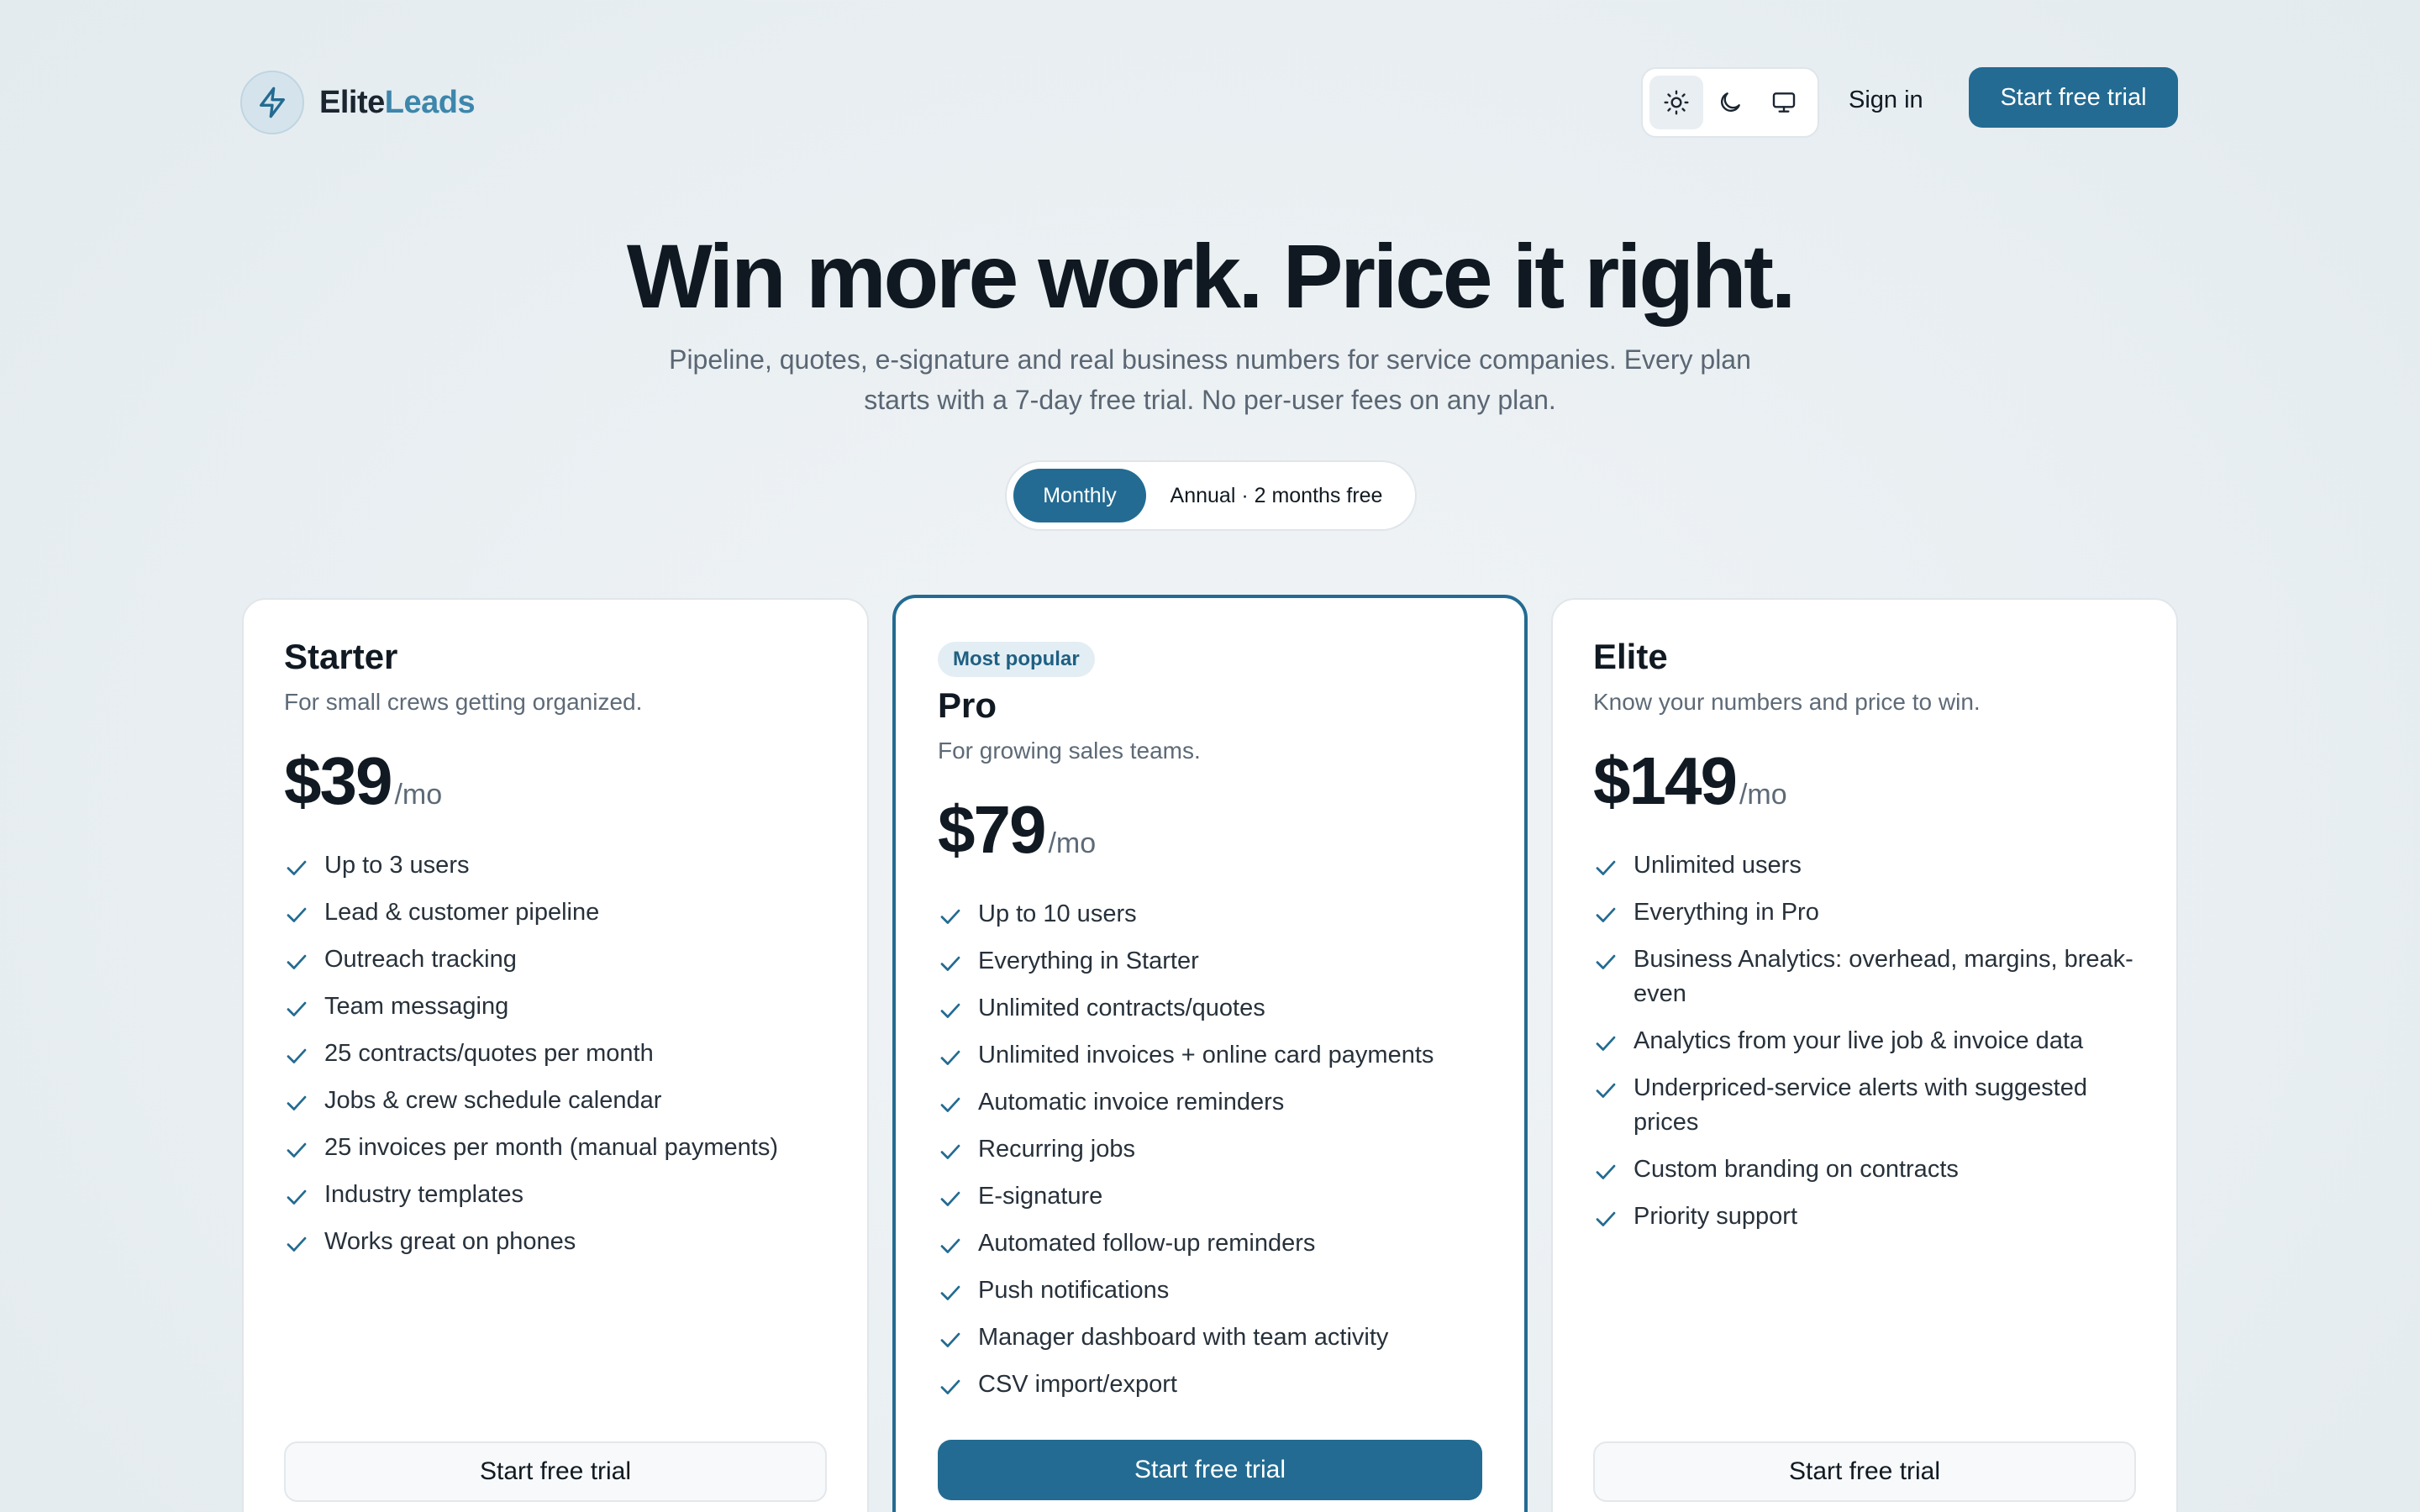 Image resolution: width=2420 pixels, height=1512 pixels. What do you see at coordinates (1718, 865) in the screenshot?
I see `feature-text: Unlimited users` at bounding box center [1718, 865].